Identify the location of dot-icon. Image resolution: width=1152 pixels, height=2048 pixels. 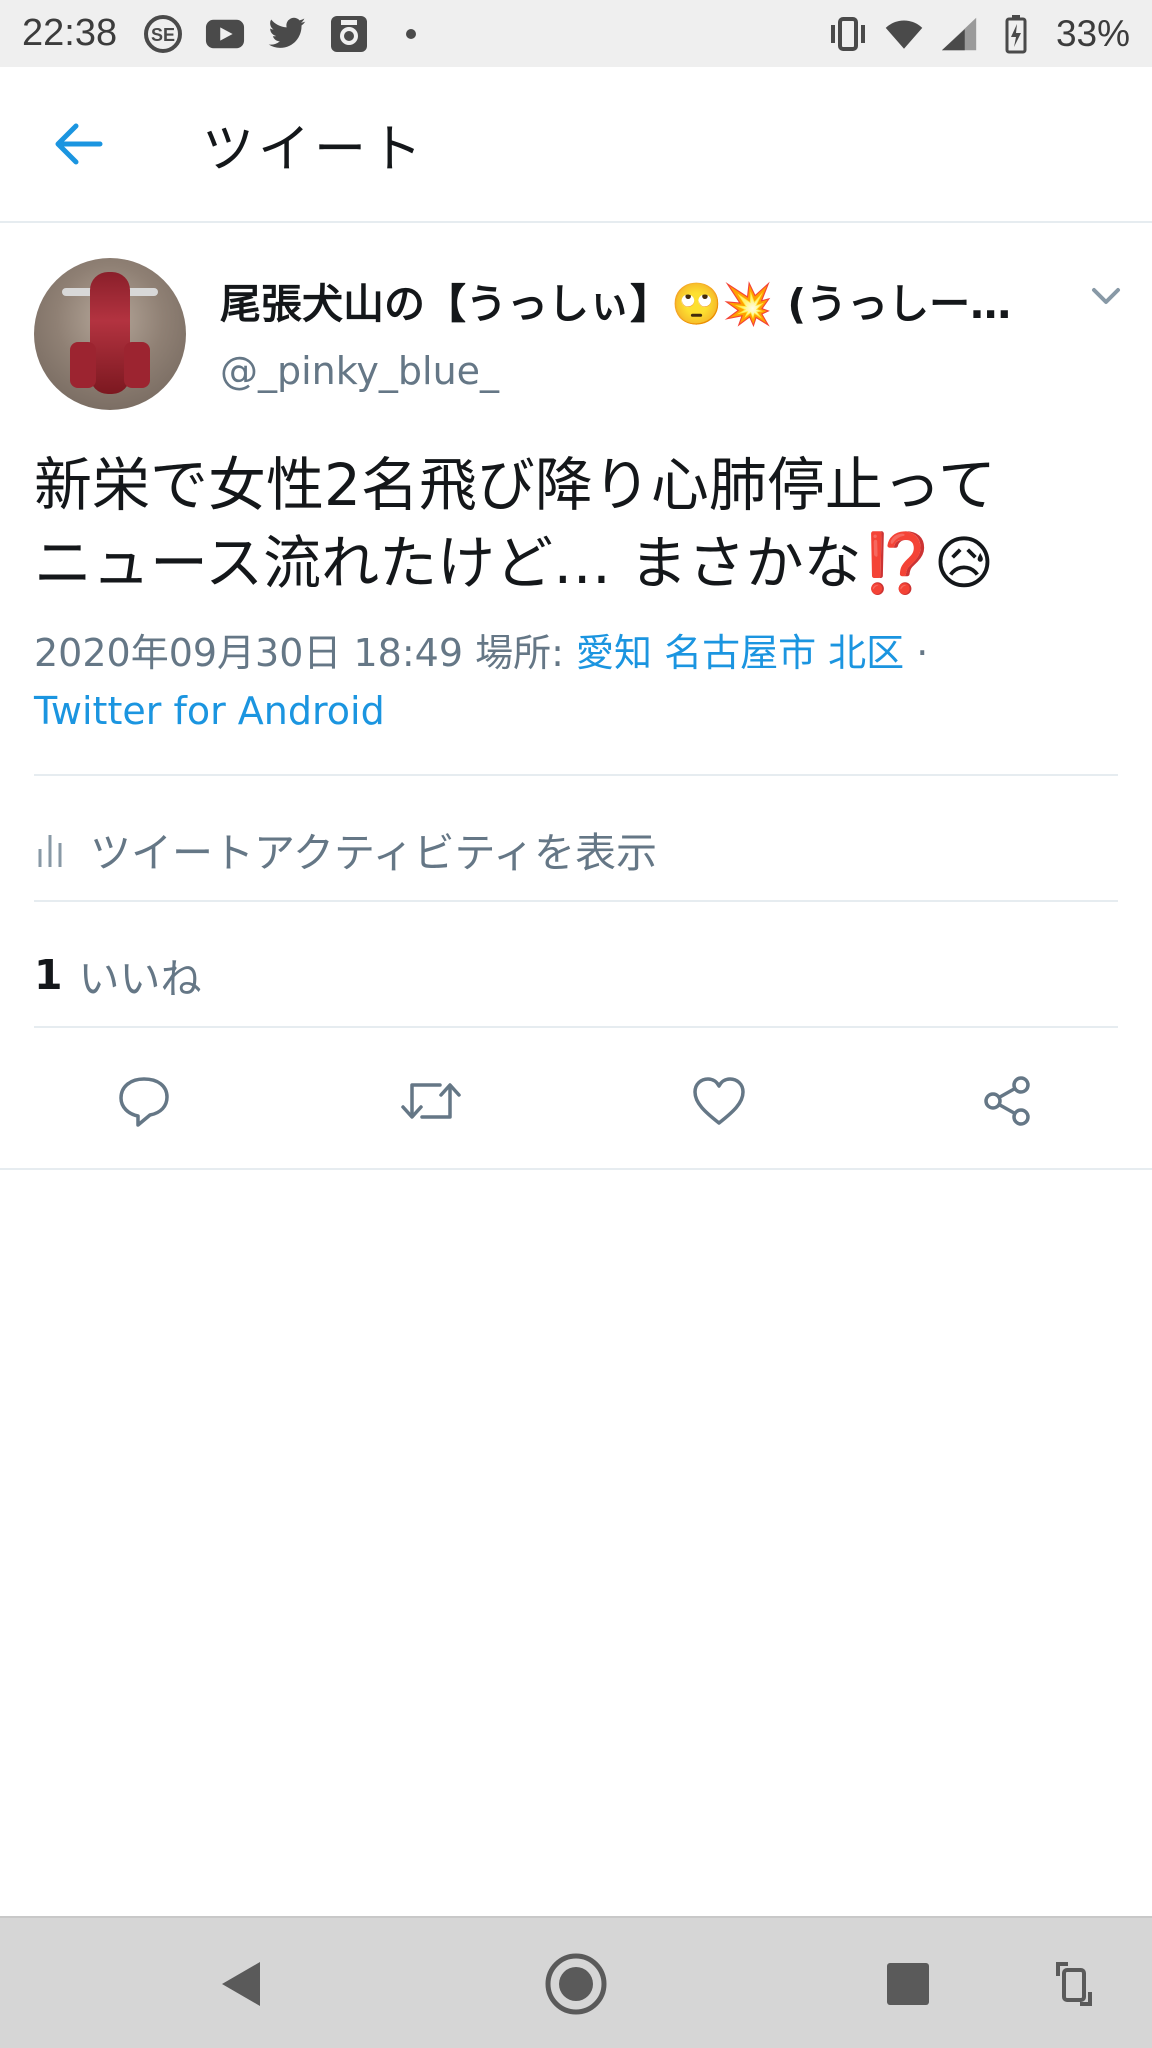
(411, 34).